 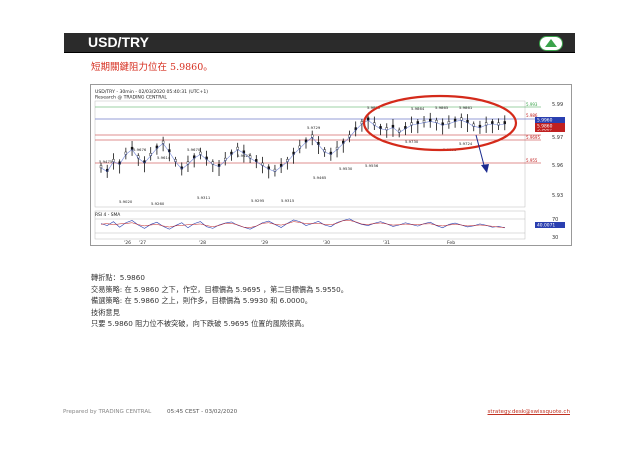 What do you see at coordinates (264, 242) in the screenshot?
I see `x-tick-label: '29` at bounding box center [264, 242].